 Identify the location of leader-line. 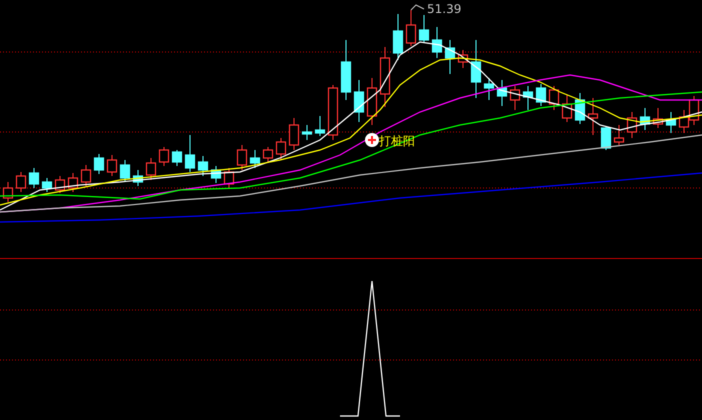
(417, 7).